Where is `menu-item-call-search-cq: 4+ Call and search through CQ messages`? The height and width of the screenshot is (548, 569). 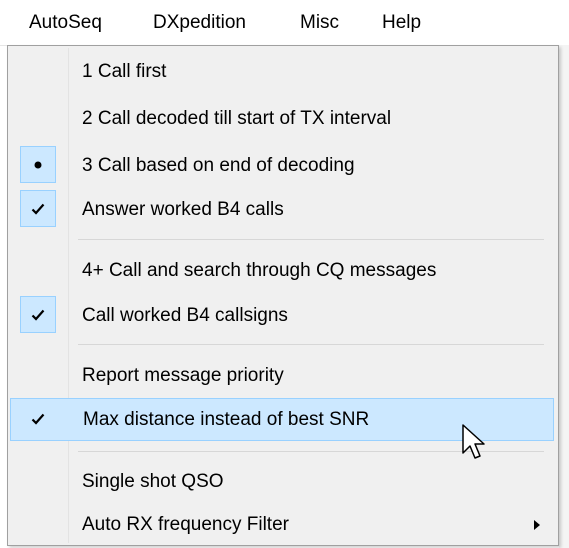 menu-item-call-search-cq: 4+ Call and search through CQ messages is located at coordinates (282, 270).